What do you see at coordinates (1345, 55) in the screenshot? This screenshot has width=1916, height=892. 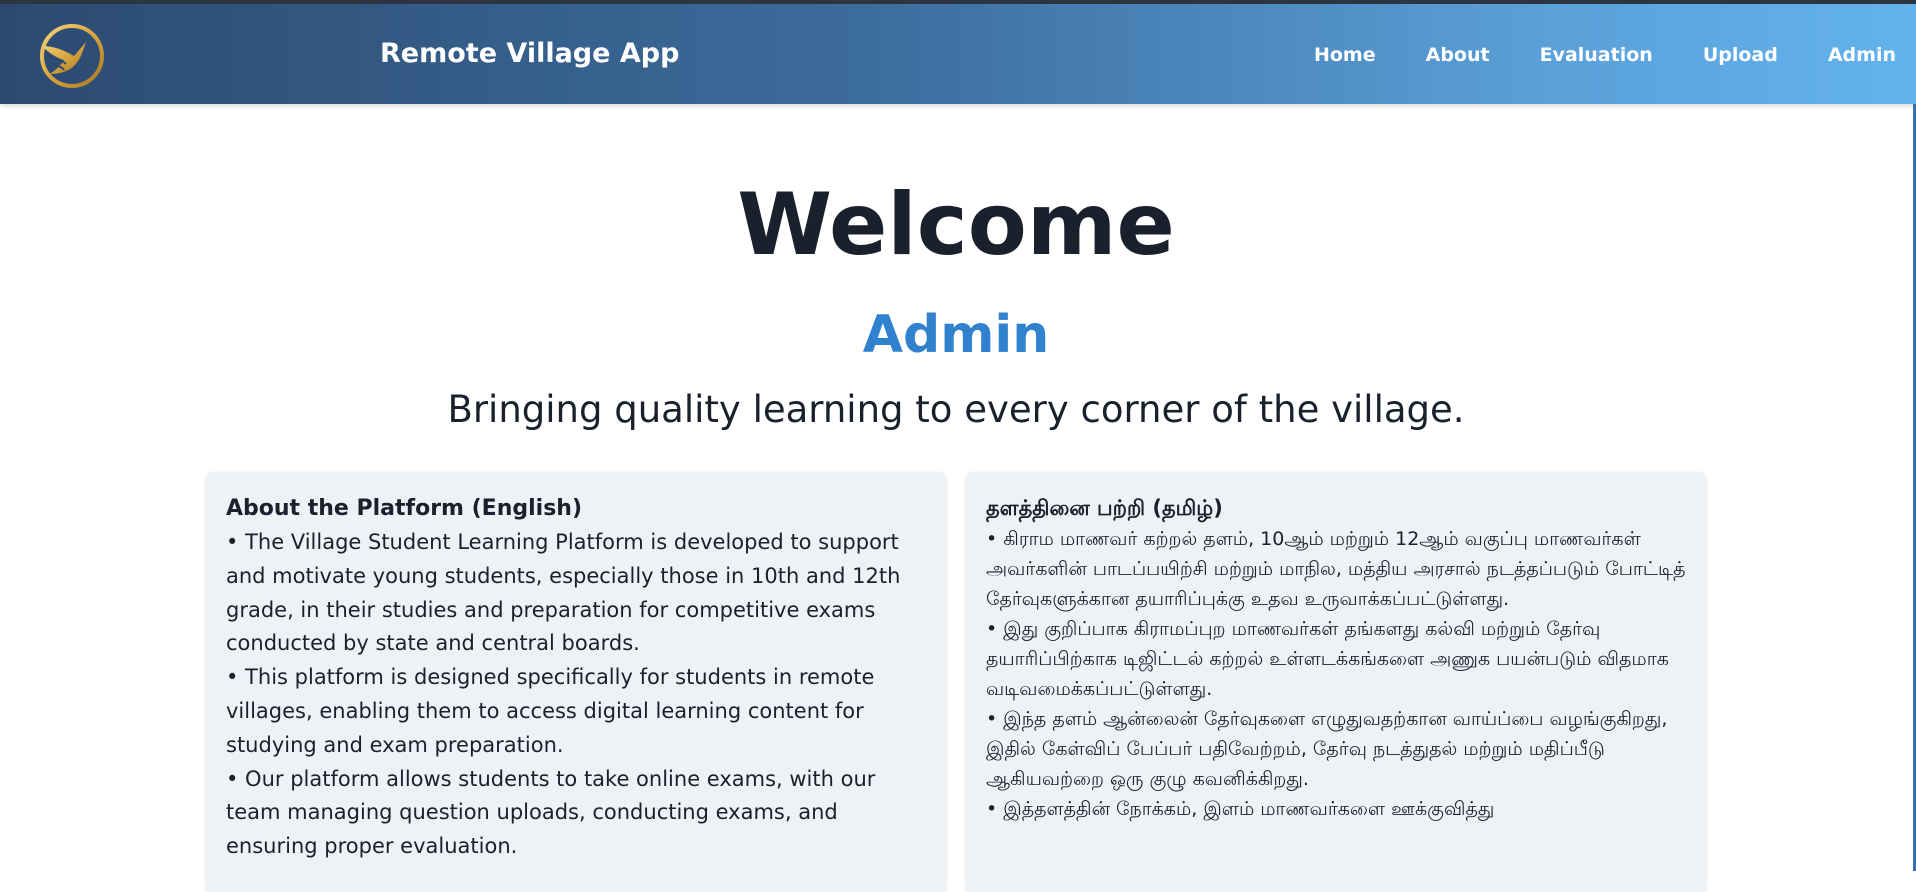 I see `nav-home-link: Home` at bounding box center [1345, 55].